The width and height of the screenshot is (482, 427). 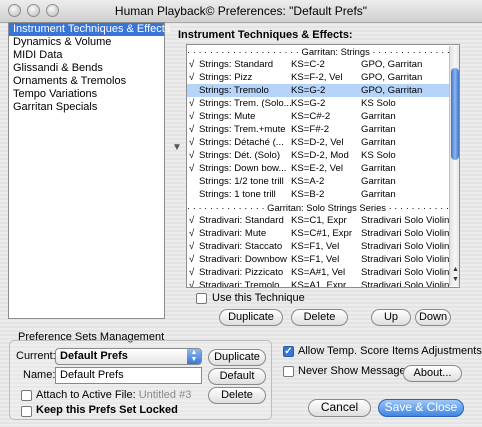 I want to click on never-show-checkbox, so click(x=288, y=371).